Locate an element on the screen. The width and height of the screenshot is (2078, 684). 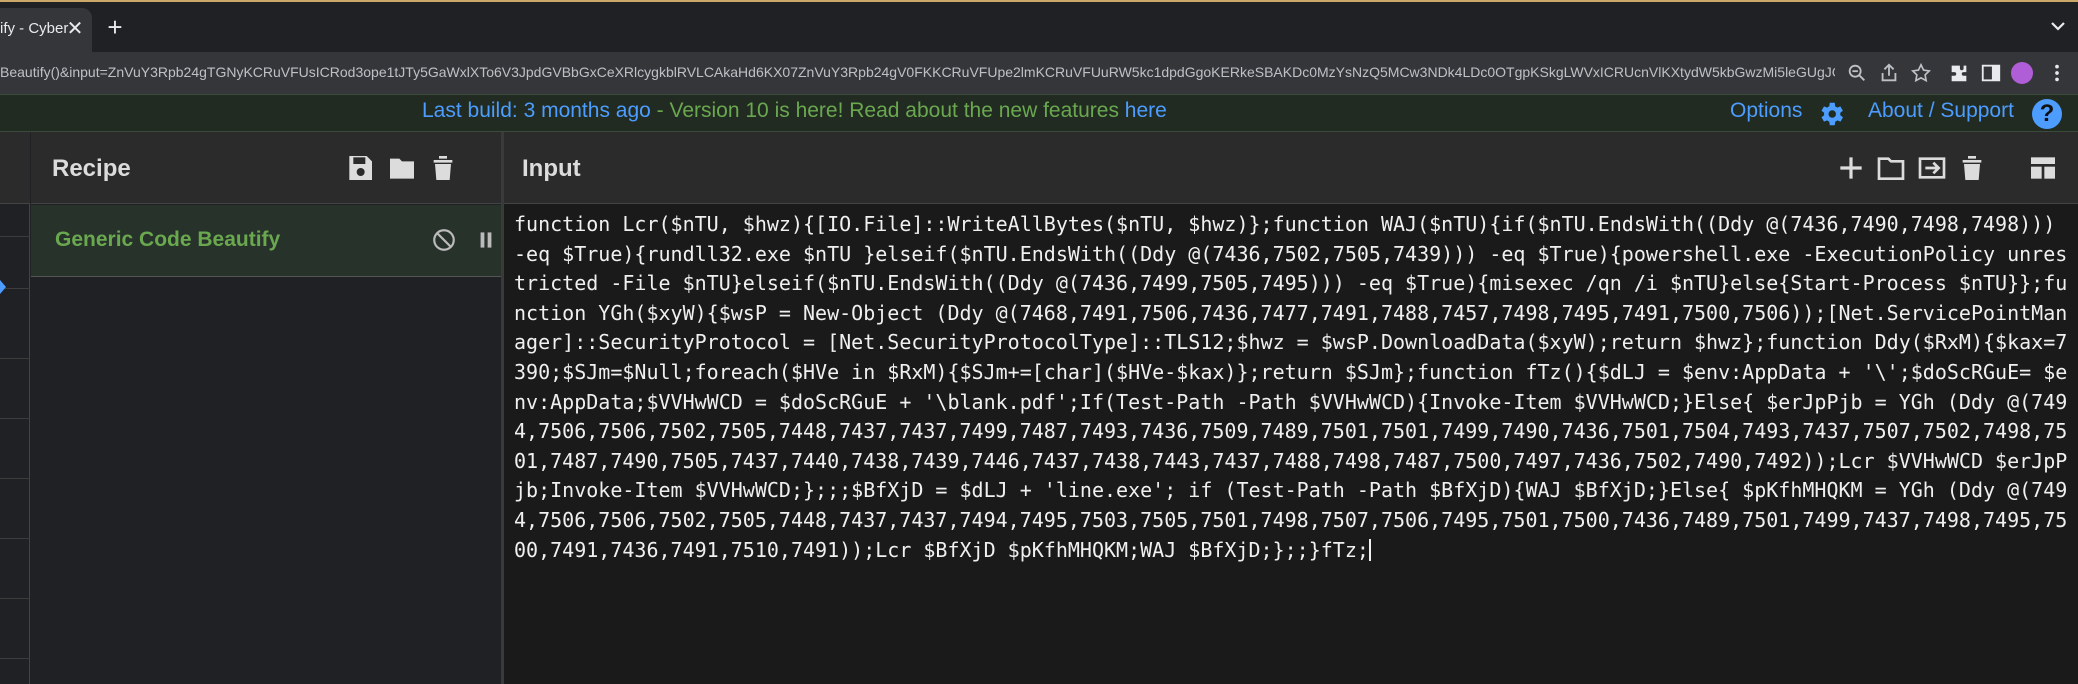
tab-title: ify - Cyber is located at coordinates (34, 28).